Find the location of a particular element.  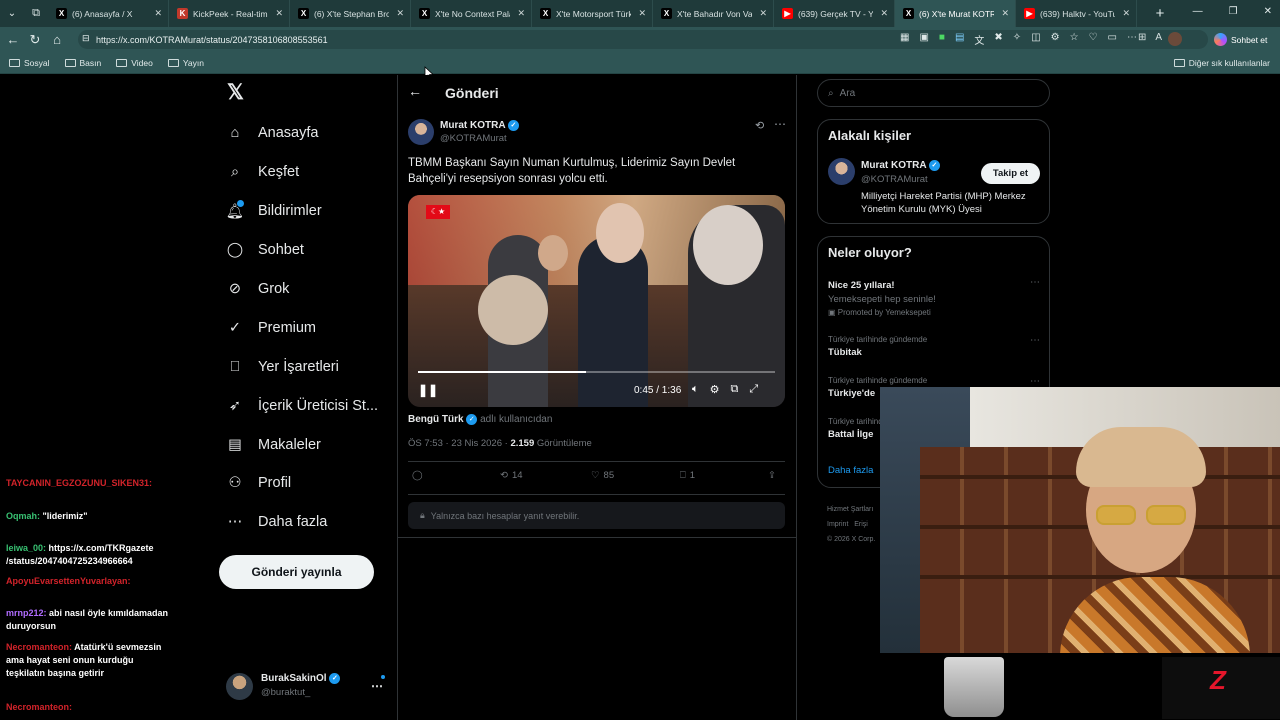

video-player: ☾★ ❚❚ 0:45 / 1:36 🔈︎ ⚙ ⧉ ⤢ is located at coordinates (596, 301).